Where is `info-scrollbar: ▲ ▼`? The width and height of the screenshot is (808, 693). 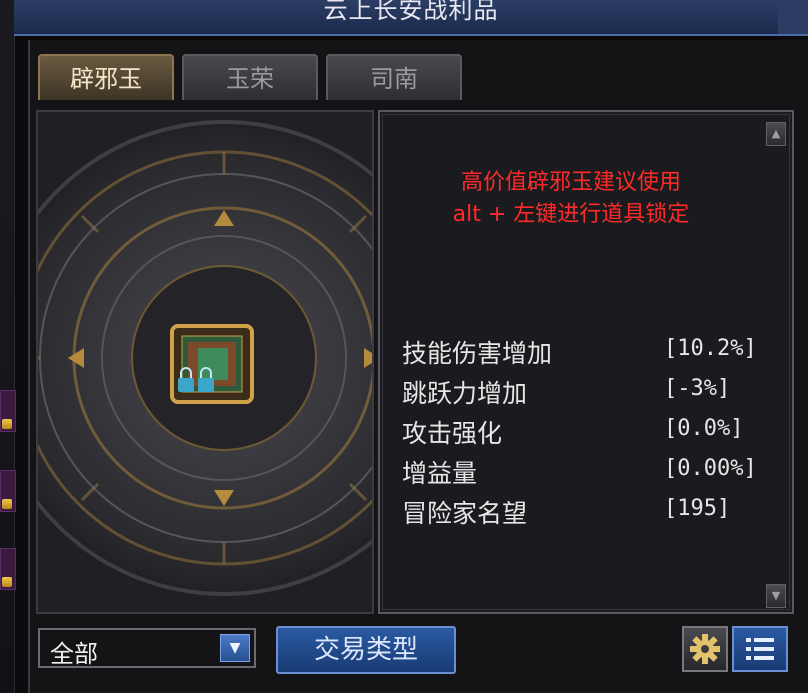
info-scrollbar: ▲ ▼ is located at coordinates (776, 365).